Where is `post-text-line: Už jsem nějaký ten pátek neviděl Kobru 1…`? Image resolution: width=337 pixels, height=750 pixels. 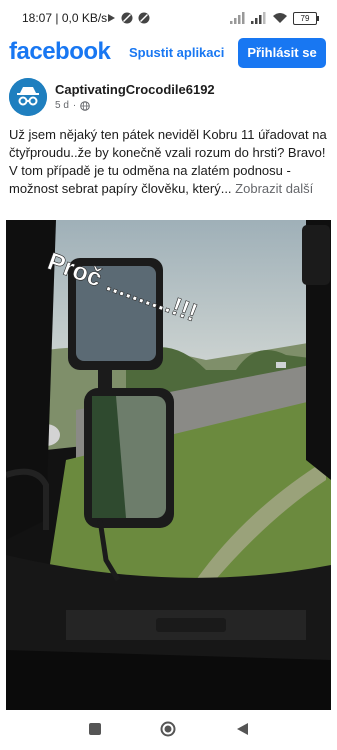 post-text-line: Už jsem nějaký ten pátek neviděl Kobru 1… is located at coordinates (168, 143).